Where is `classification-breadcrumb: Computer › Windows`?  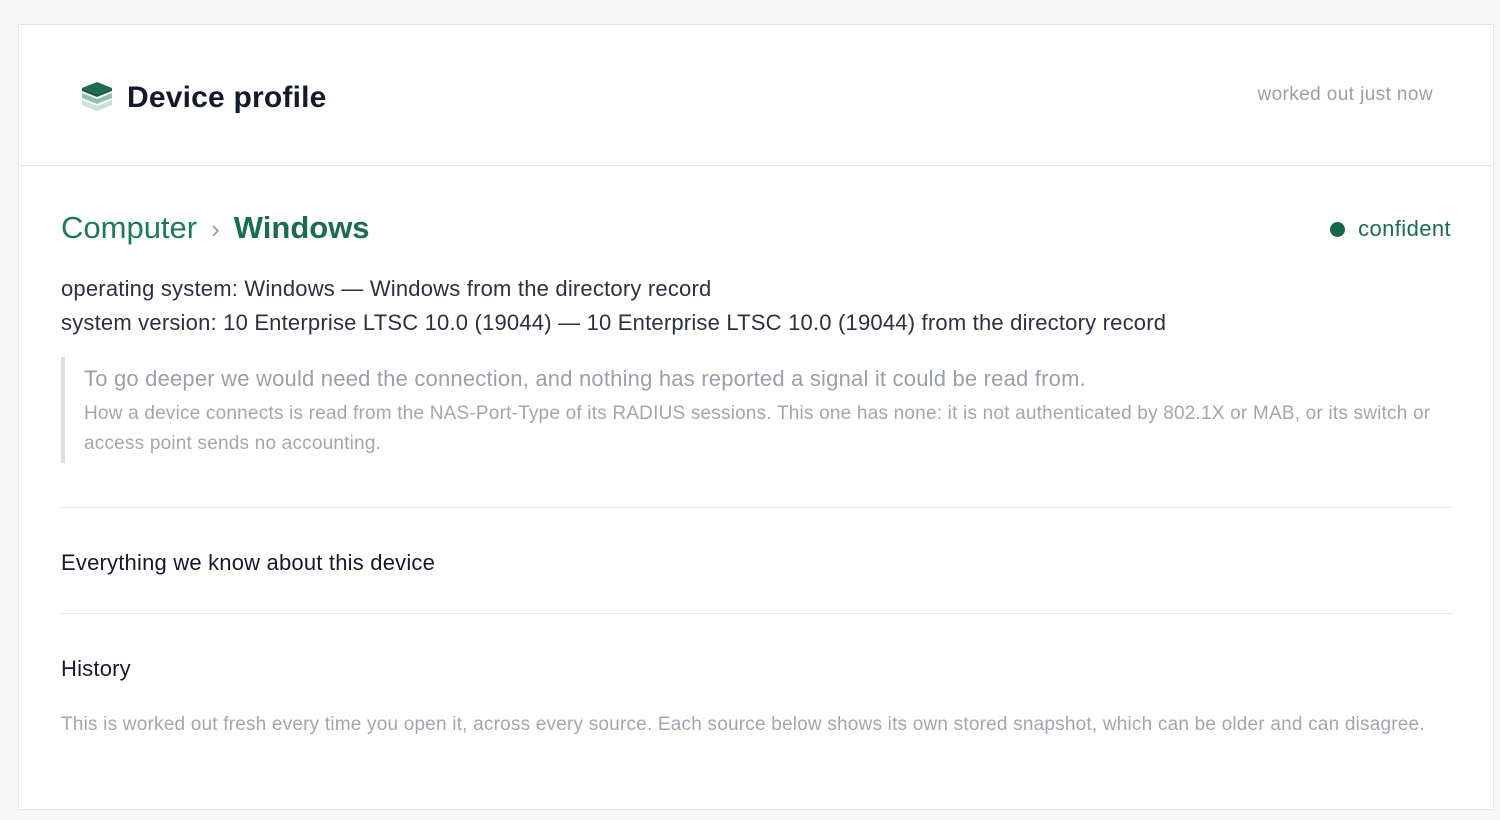 classification-breadcrumb: Computer › Windows is located at coordinates (215, 228).